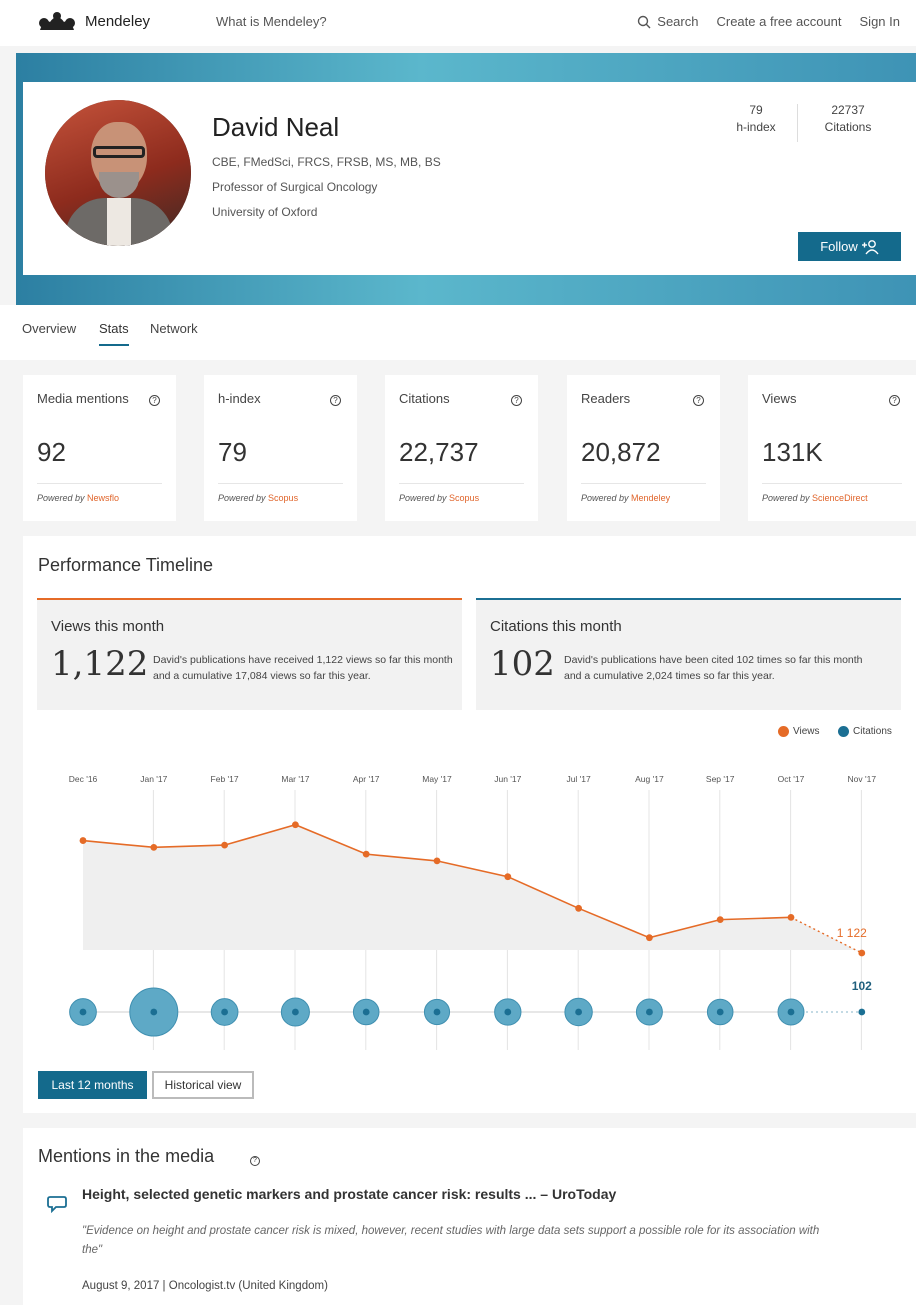 The image size is (916, 1305). What do you see at coordinates (126, 1156) in the screenshot?
I see `mentions-title: Mentions in the media` at bounding box center [126, 1156].